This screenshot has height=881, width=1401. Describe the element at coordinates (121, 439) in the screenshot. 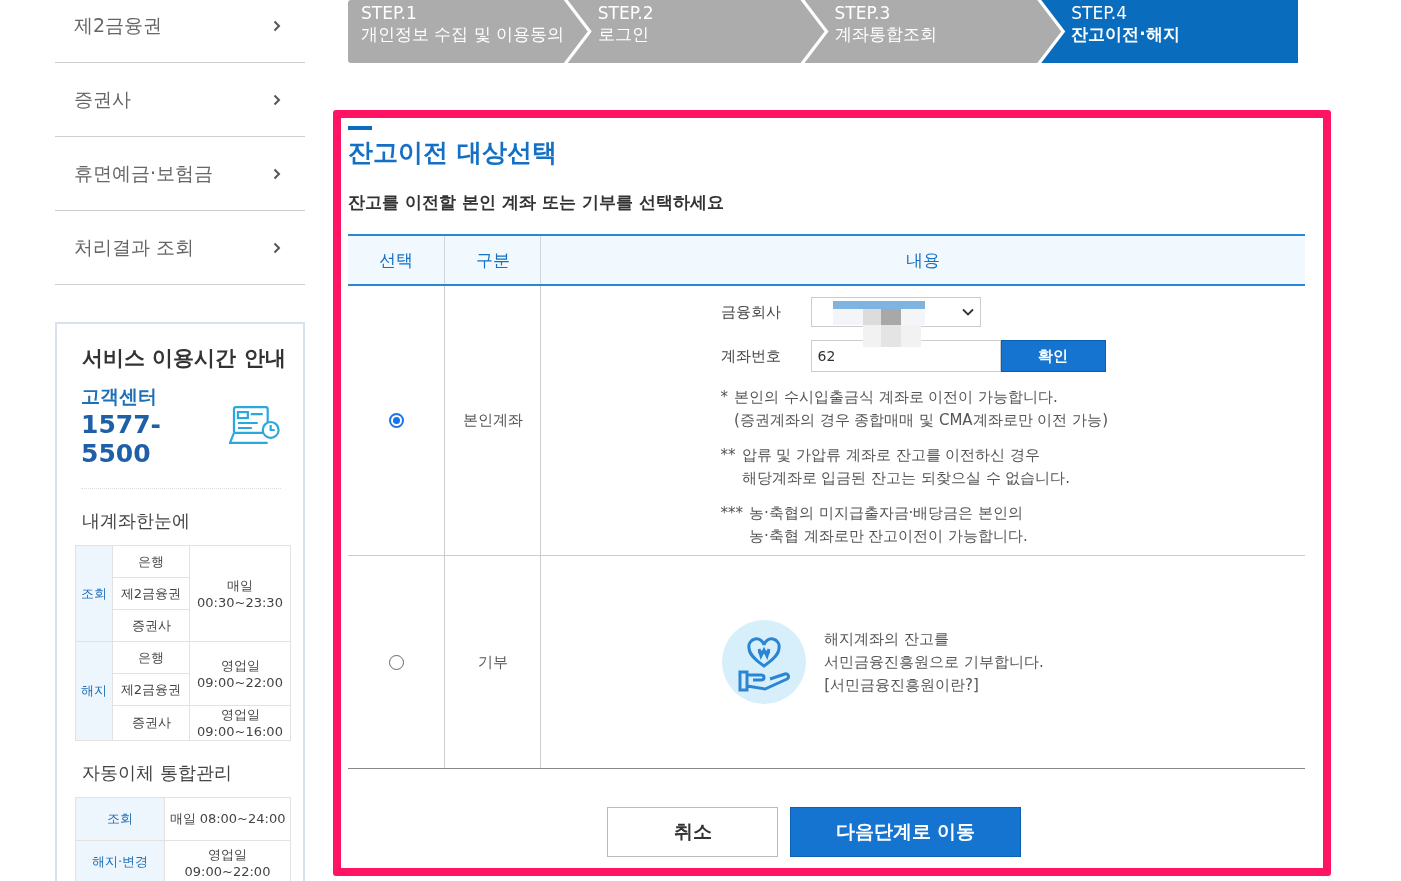

I see `phone-number: 1577-5500` at that location.